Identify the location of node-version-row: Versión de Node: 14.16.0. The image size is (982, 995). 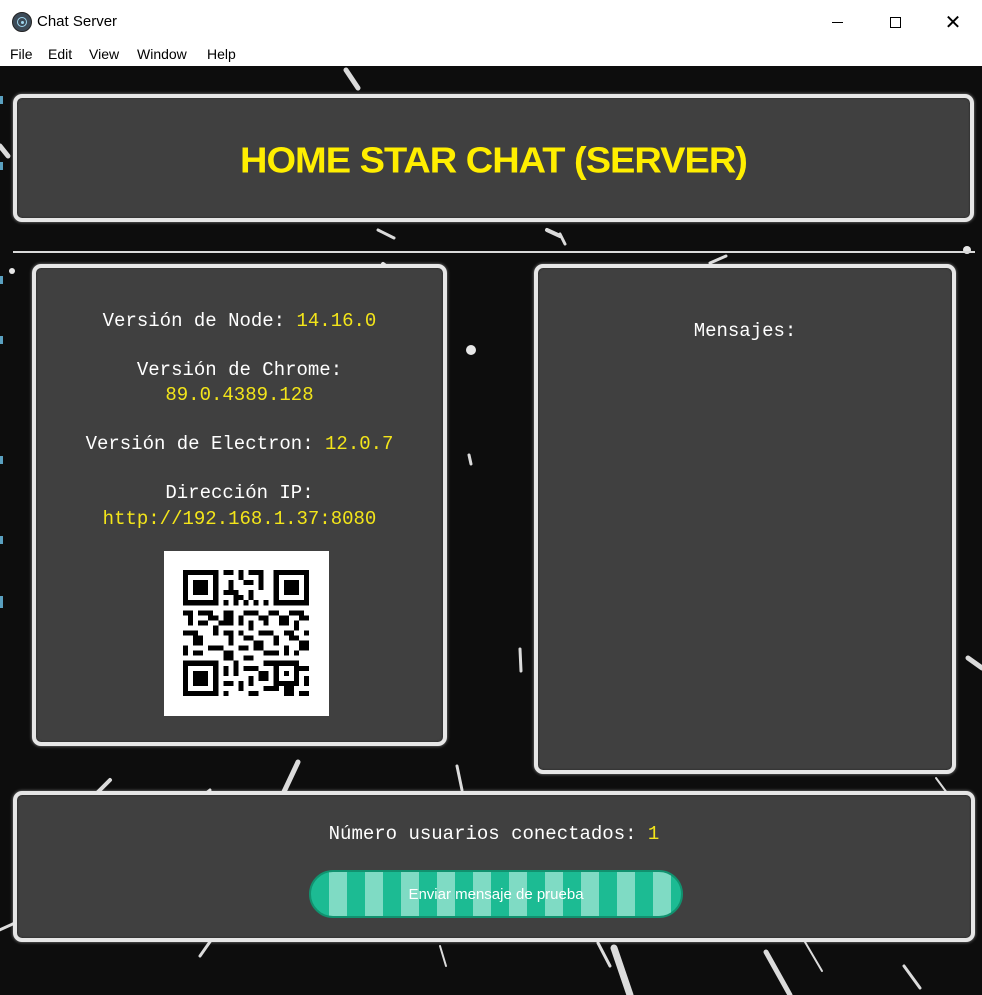
(239, 321).